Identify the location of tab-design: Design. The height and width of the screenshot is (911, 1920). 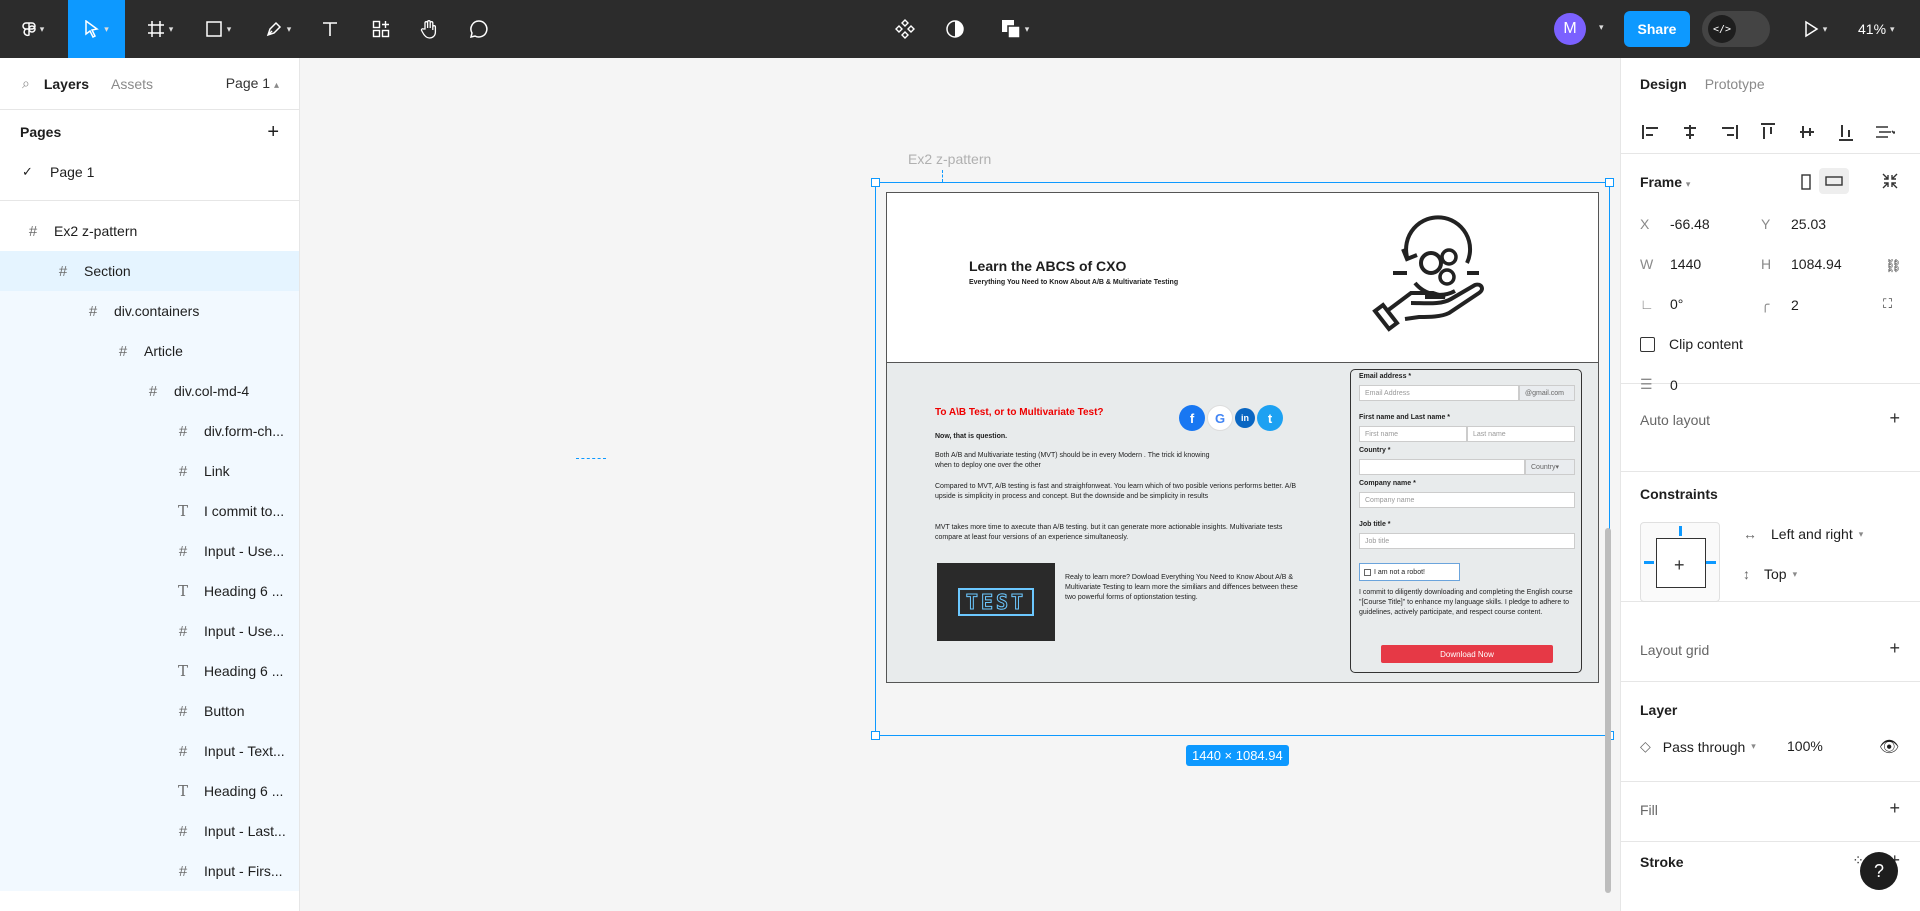
(1663, 84).